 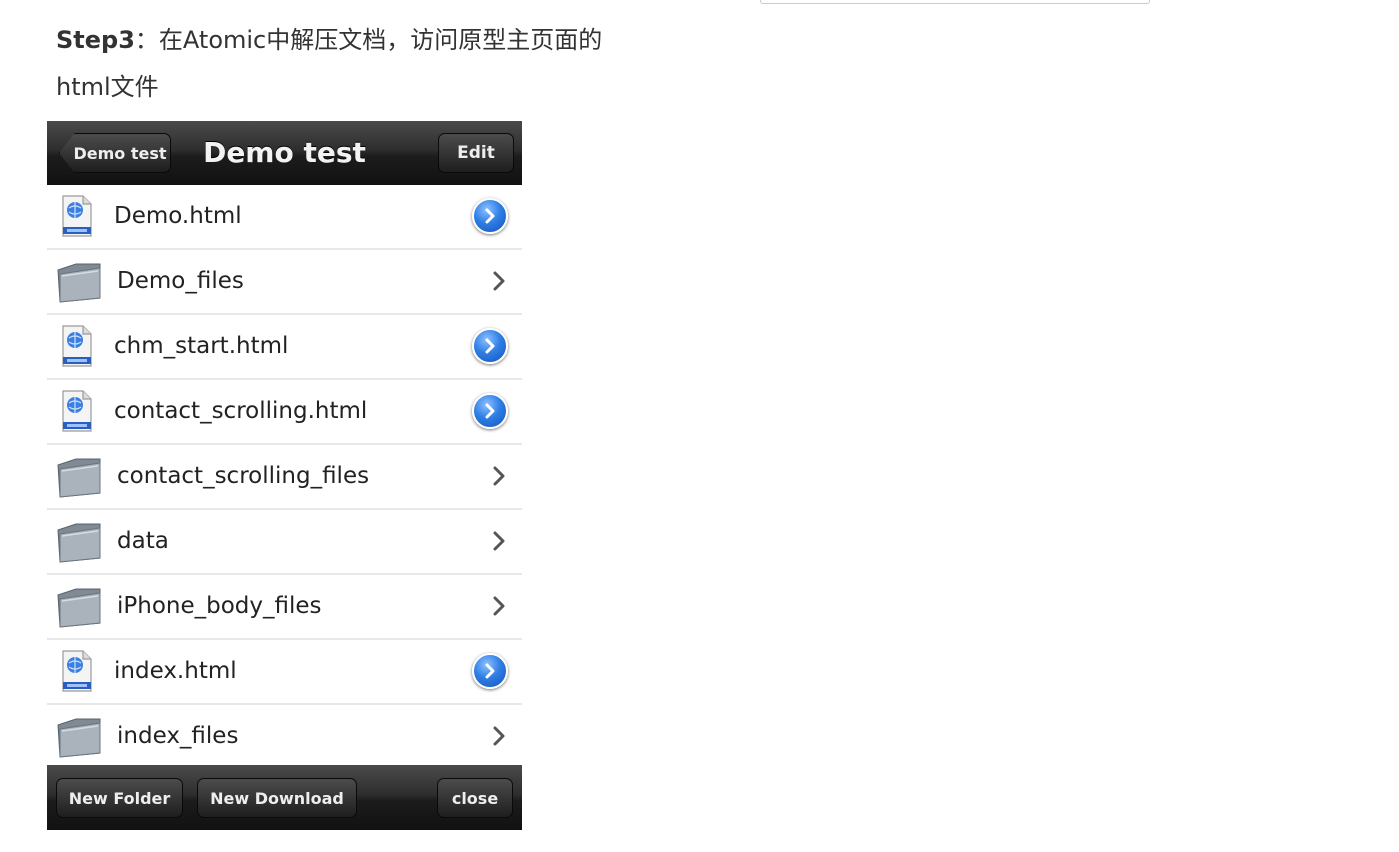 What do you see at coordinates (284, 737) in the screenshot?
I see `file-list-row: index_files` at bounding box center [284, 737].